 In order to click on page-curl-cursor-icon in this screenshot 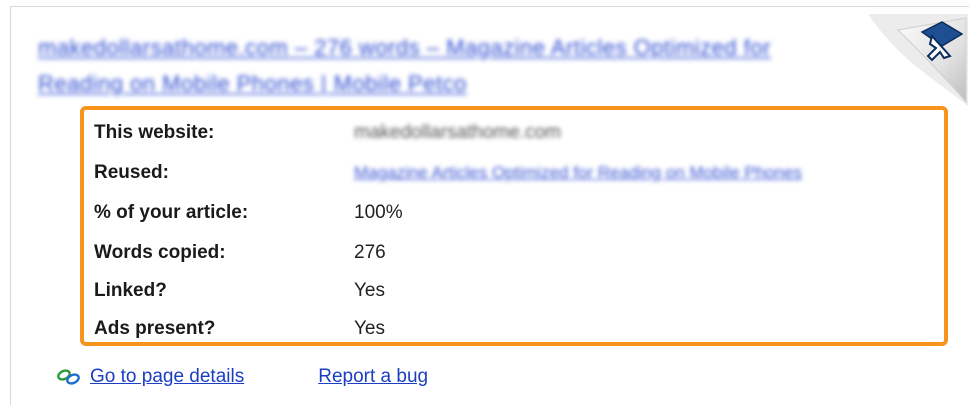, I will do `click(918, 60)`.